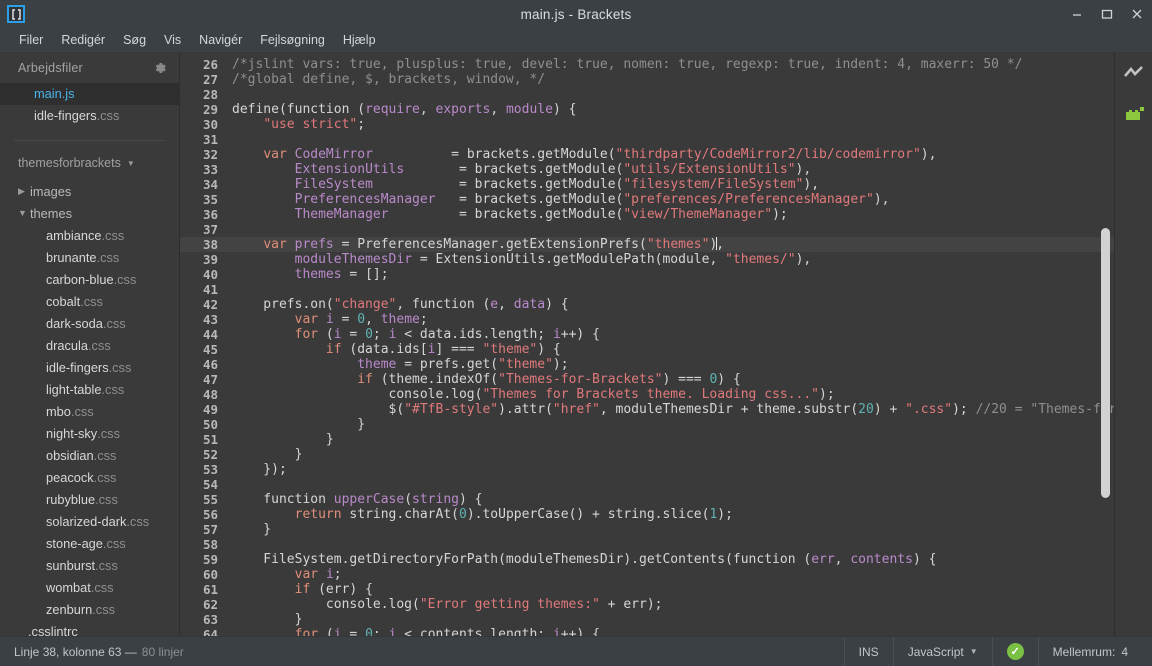  Describe the element at coordinates (89, 477) in the screenshot. I see `tree-file-item: peacock .css` at that location.